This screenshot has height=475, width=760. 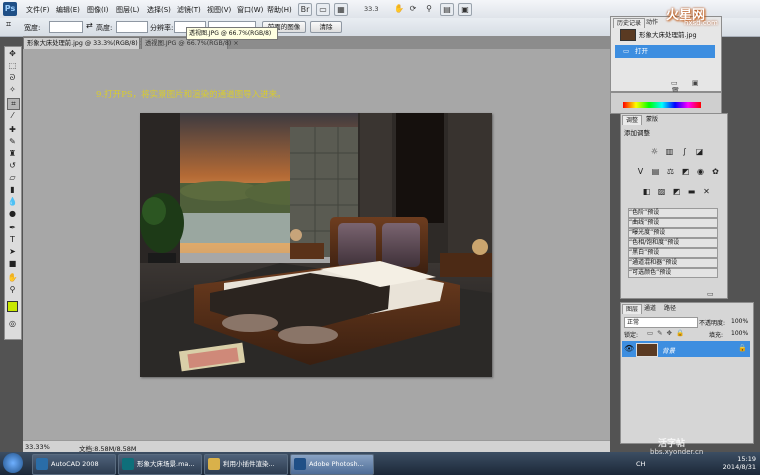 I want to click on width-input, so click(x=66, y=27).